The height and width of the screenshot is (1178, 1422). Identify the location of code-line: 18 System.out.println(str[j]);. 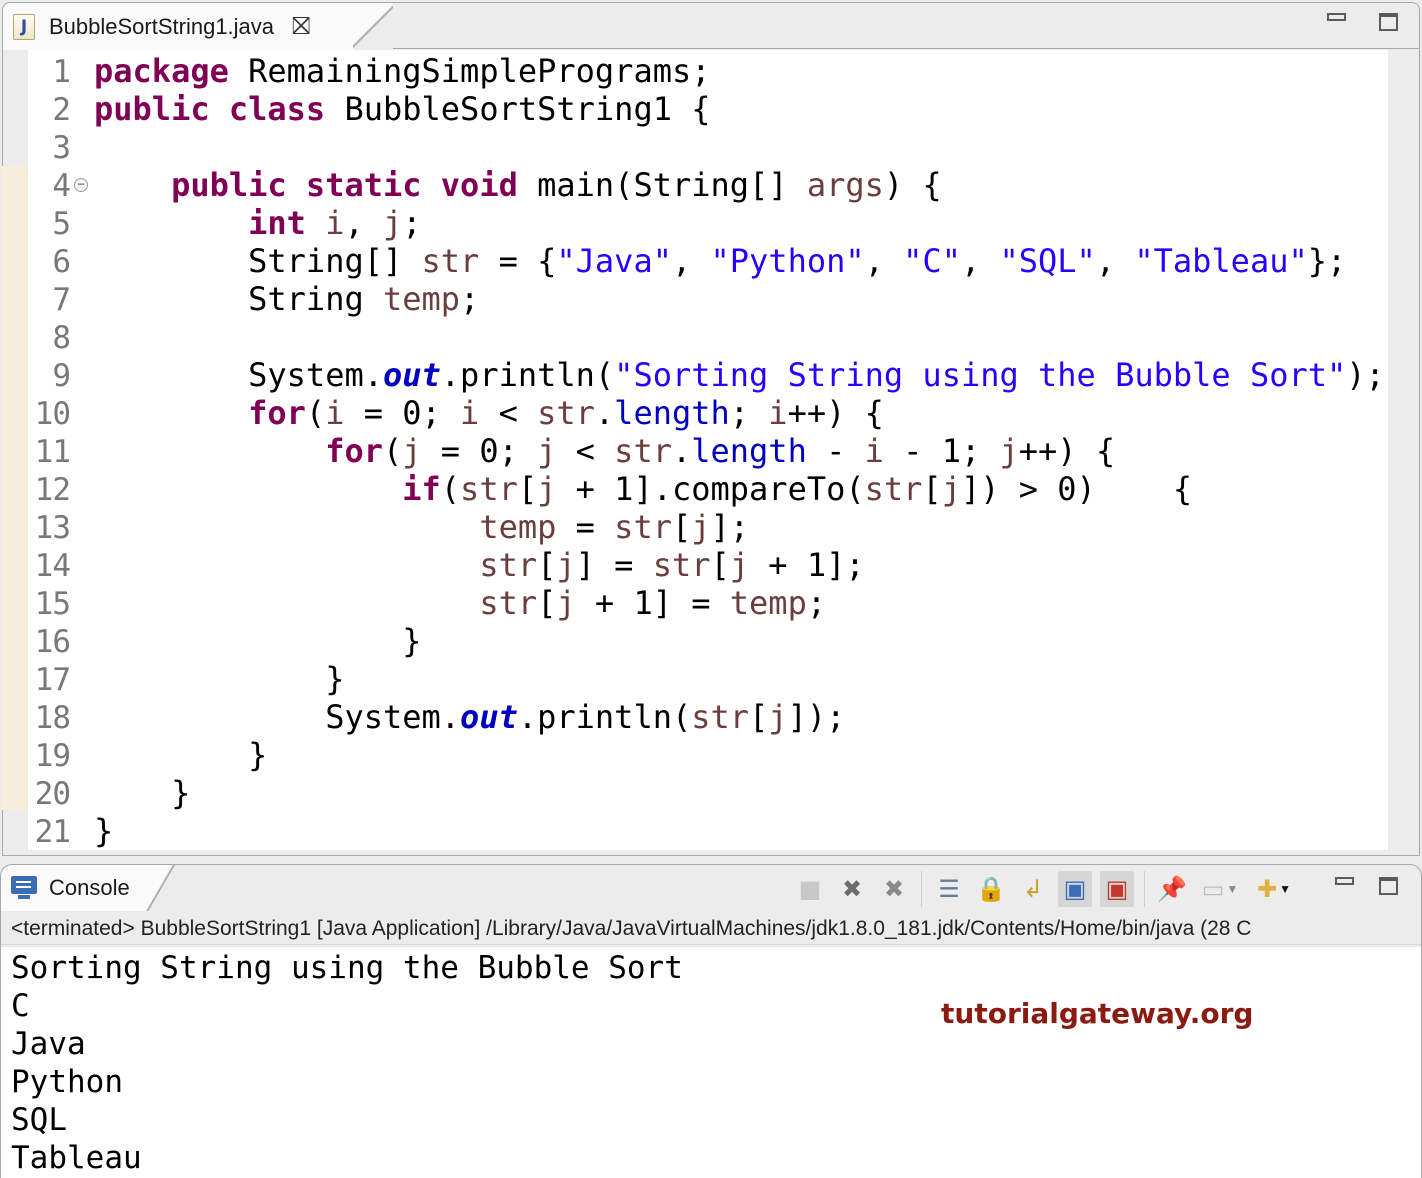
(708, 717).